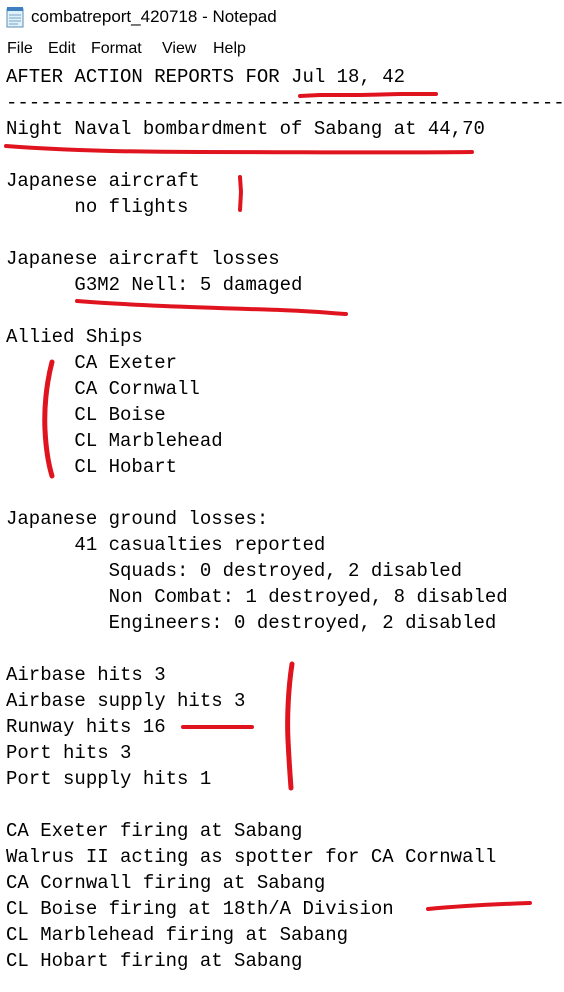 The width and height of the screenshot is (564, 992). What do you see at coordinates (154, 831) in the screenshot?
I see `text-line: CA Exeter firing at Sabang` at bounding box center [154, 831].